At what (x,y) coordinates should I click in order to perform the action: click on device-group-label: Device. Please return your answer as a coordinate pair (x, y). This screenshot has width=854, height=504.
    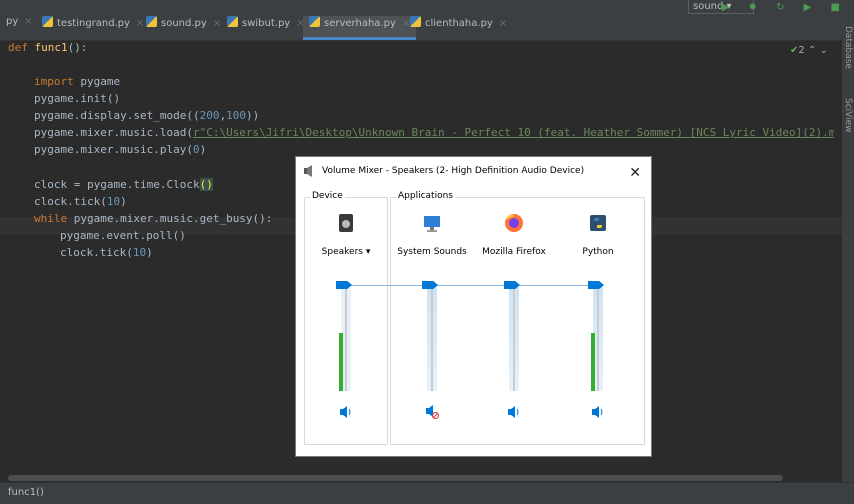
    Looking at the image, I should click on (327, 196).